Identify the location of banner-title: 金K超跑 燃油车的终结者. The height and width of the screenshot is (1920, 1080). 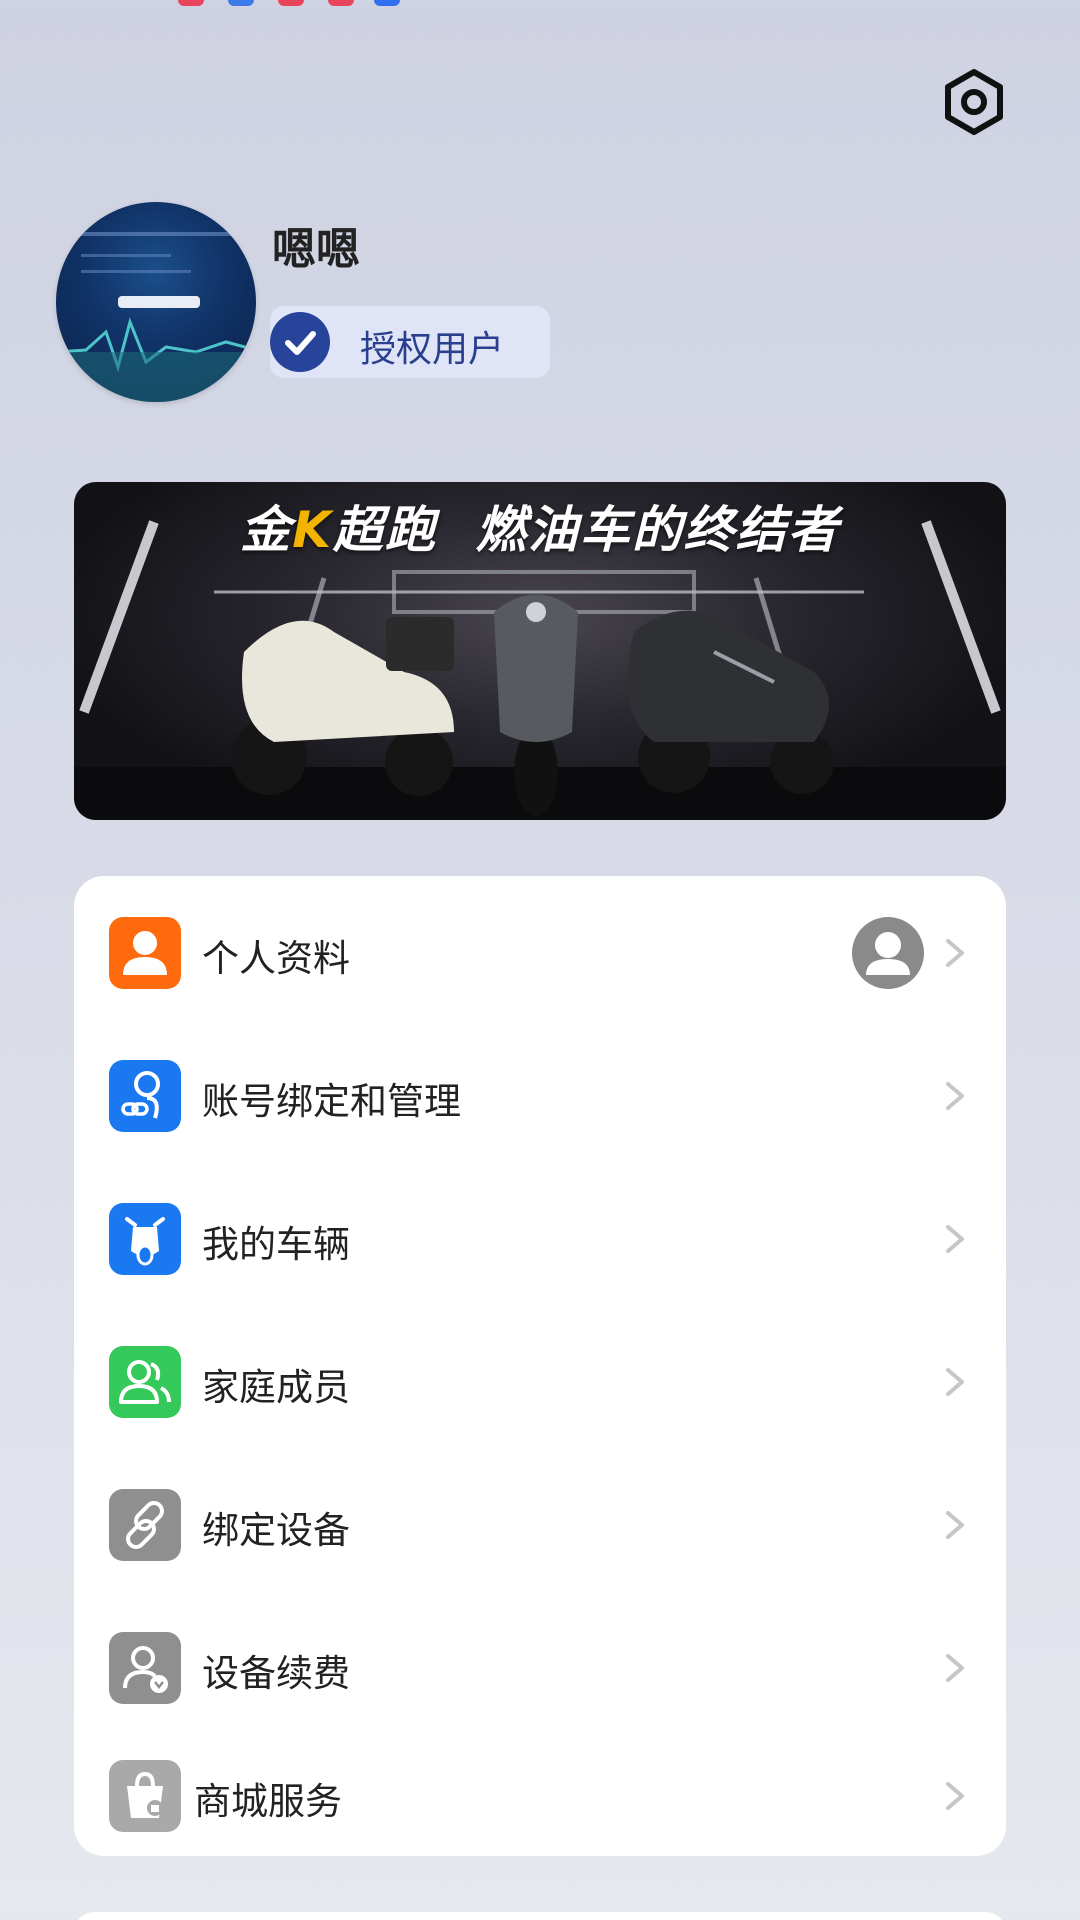
(540, 526).